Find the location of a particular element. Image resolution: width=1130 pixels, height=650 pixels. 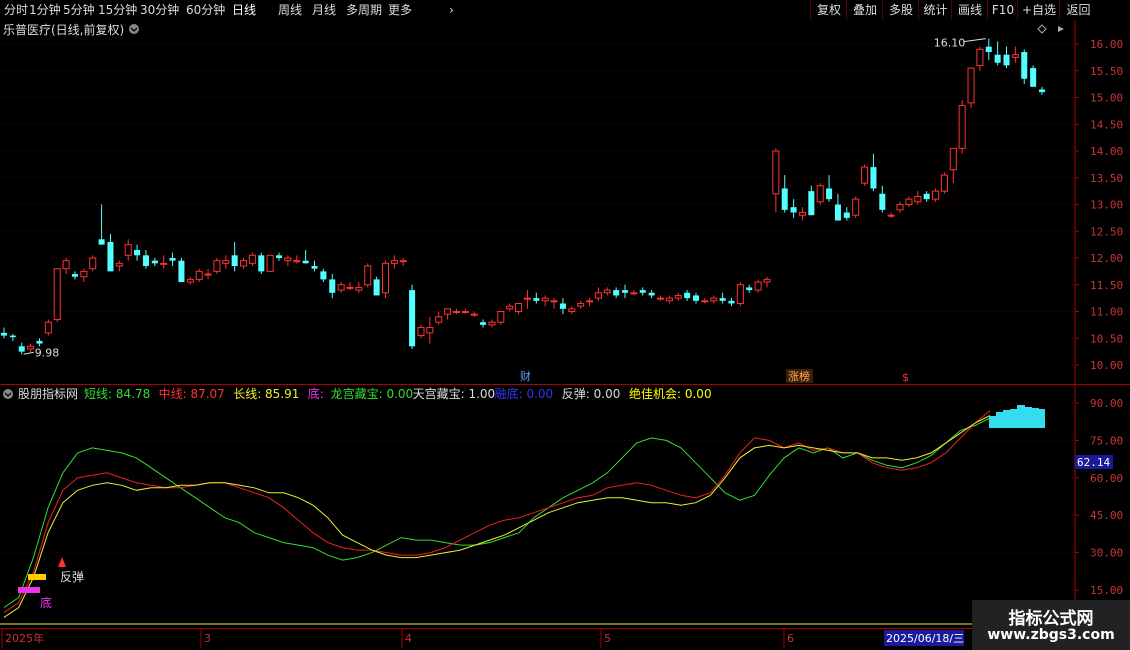

period-tab-6: 日线 is located at coordinates (244, 10).